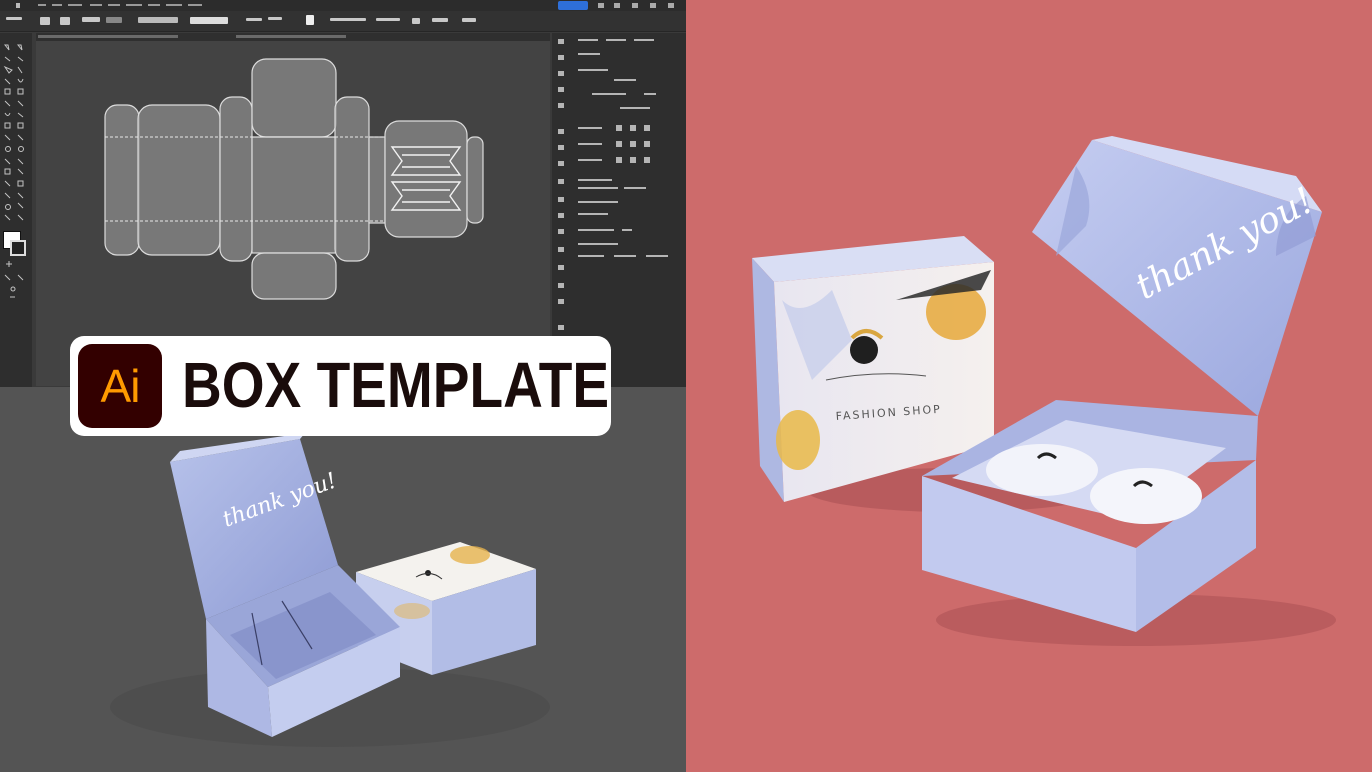 The height and width of the screenshot is (772, 1372). Describe the element at coordinates (158, 20) in the screenshot. I see `variable-width` at that location.